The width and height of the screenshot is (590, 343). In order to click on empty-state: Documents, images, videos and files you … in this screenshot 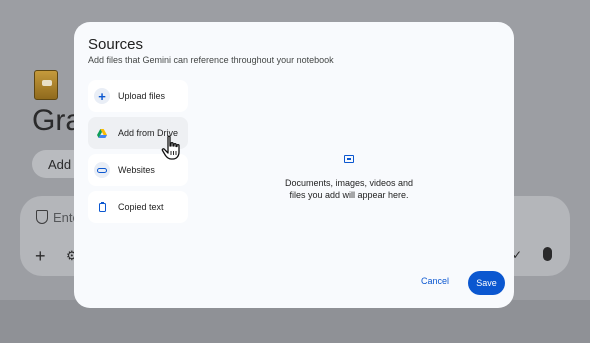, I will do `click(349, 175)`.